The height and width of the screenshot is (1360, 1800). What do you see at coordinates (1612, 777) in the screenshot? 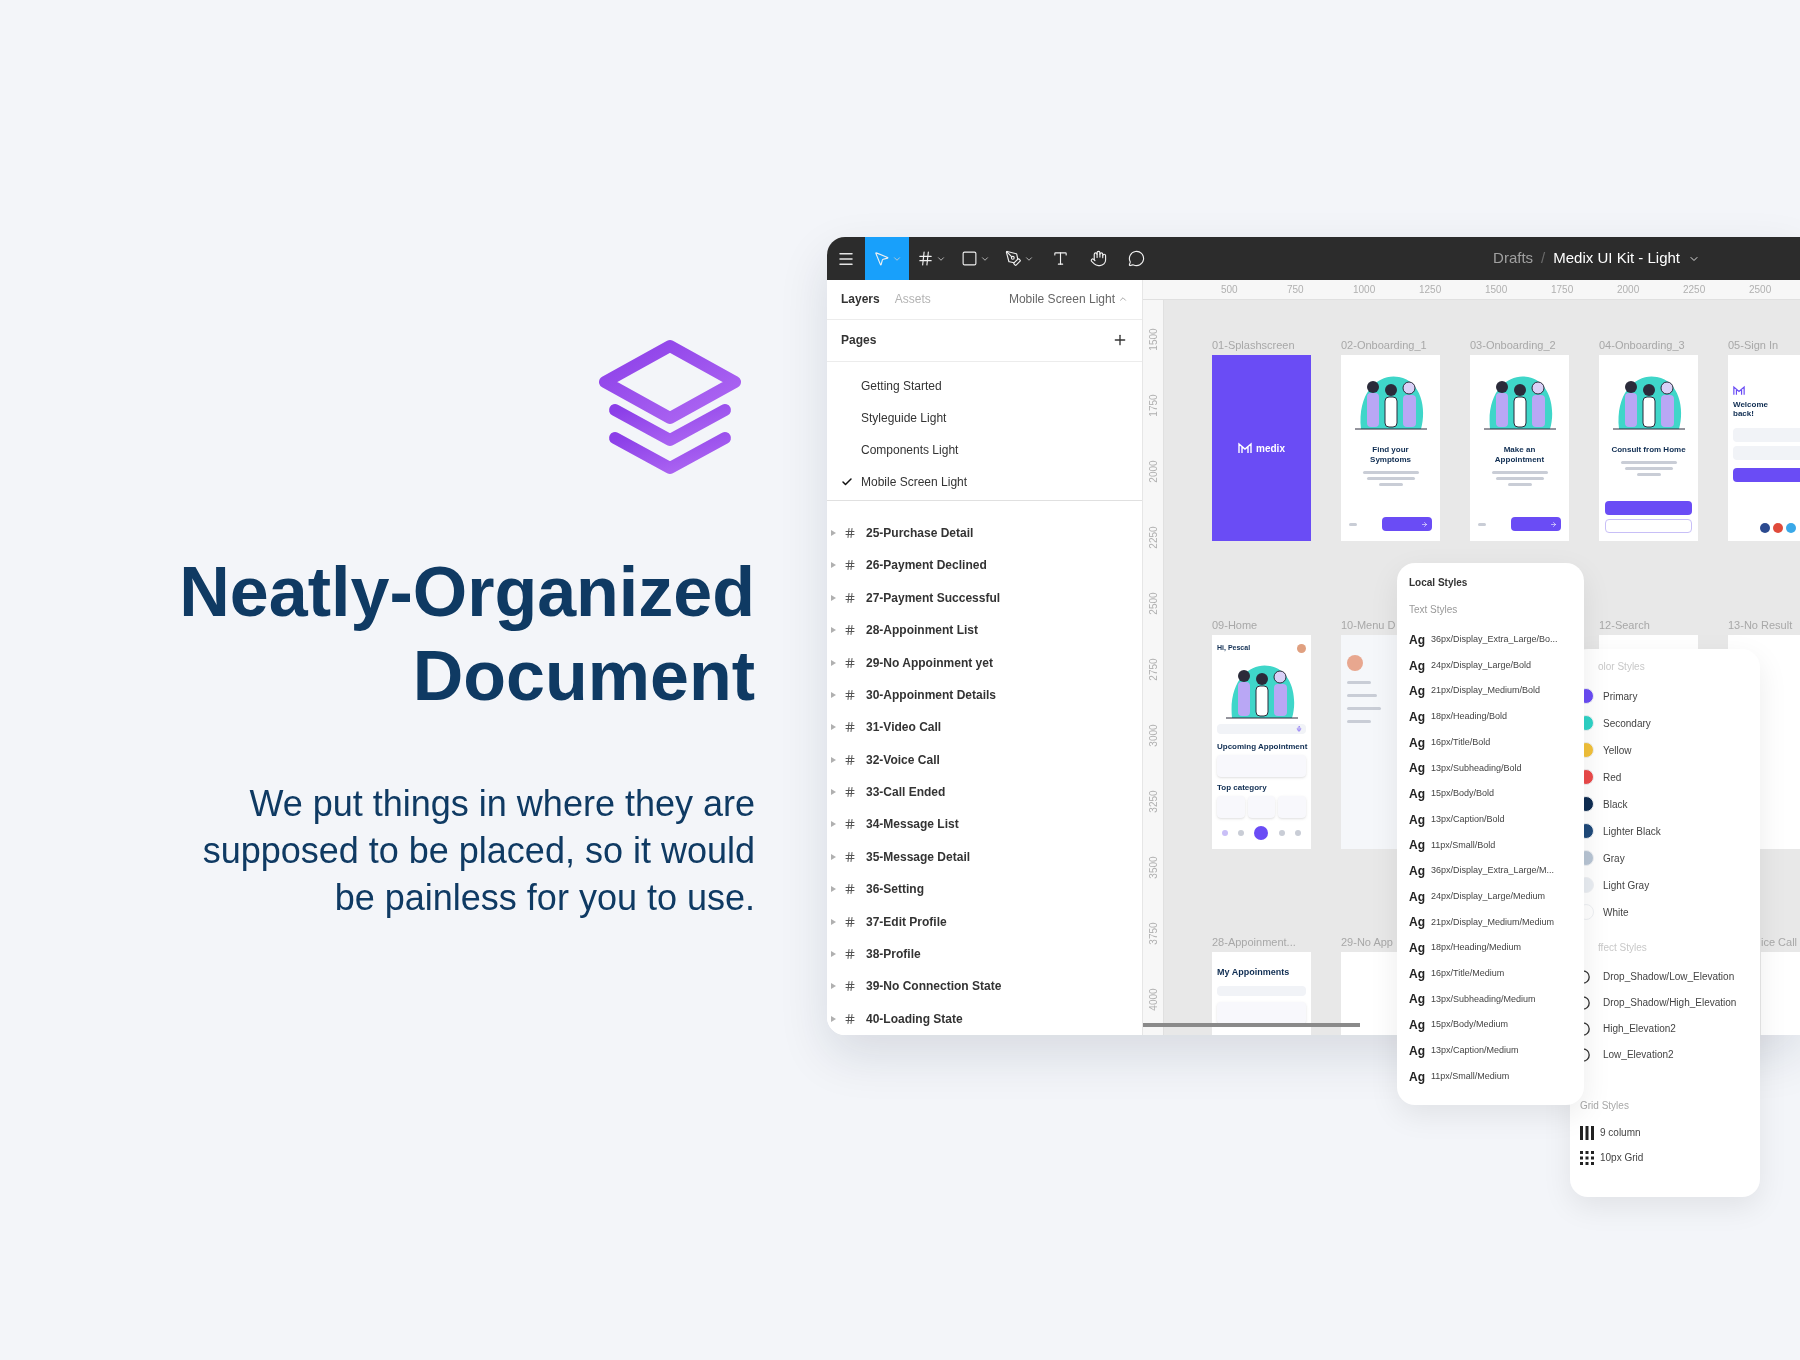
I see `color-style-name: Red` at bounding box center [1612, 777].